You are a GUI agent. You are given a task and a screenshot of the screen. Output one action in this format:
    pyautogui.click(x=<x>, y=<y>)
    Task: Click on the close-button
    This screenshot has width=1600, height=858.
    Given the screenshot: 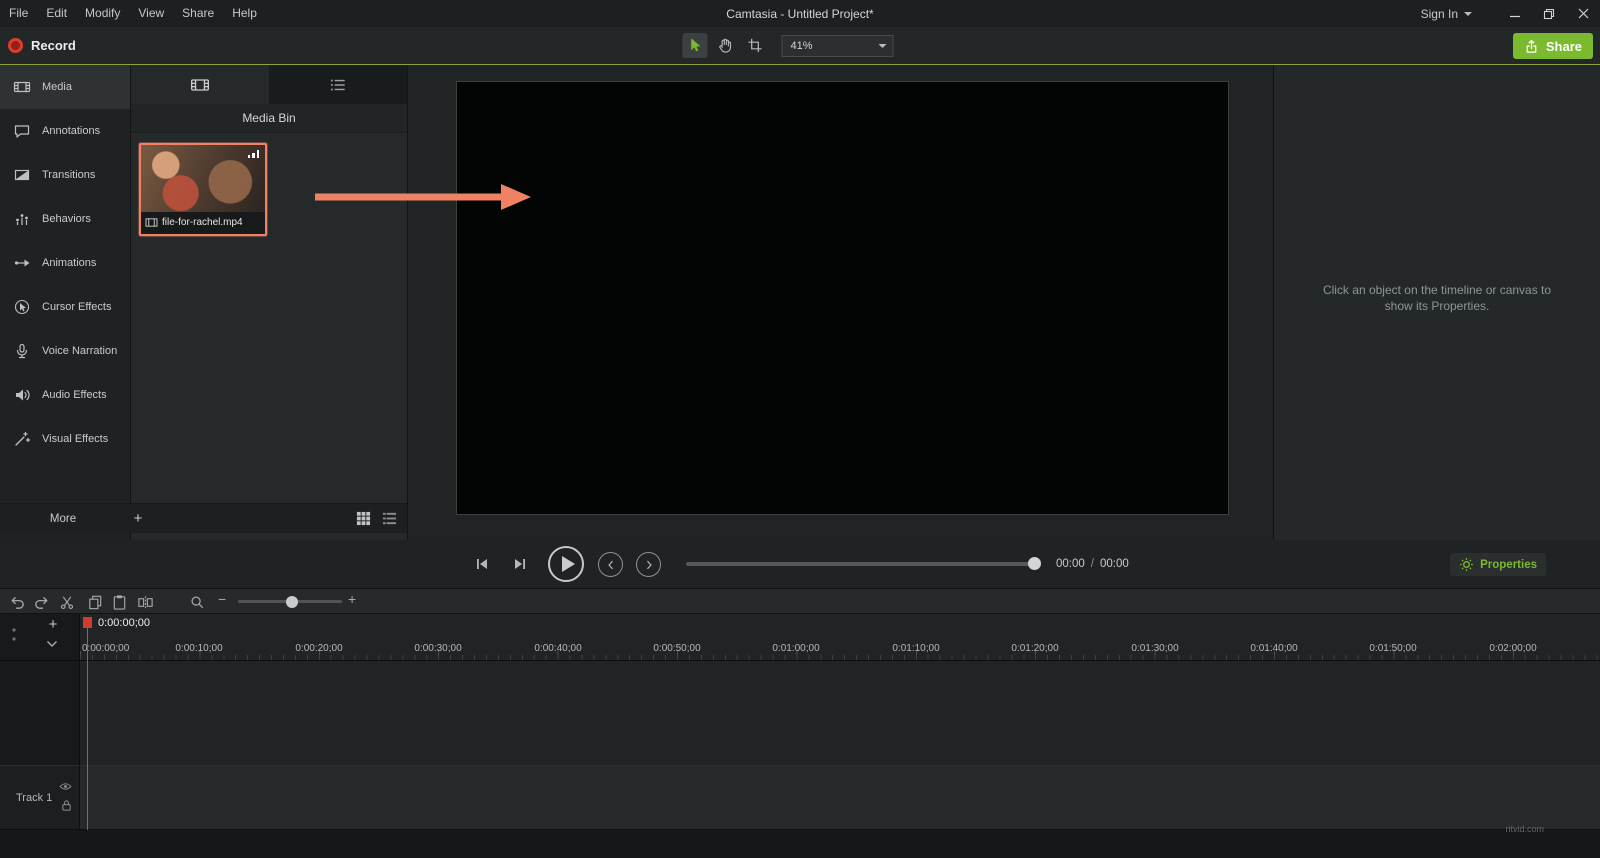 What is the action you would take?
    pyautogui.click(x=1583, y=13)
    